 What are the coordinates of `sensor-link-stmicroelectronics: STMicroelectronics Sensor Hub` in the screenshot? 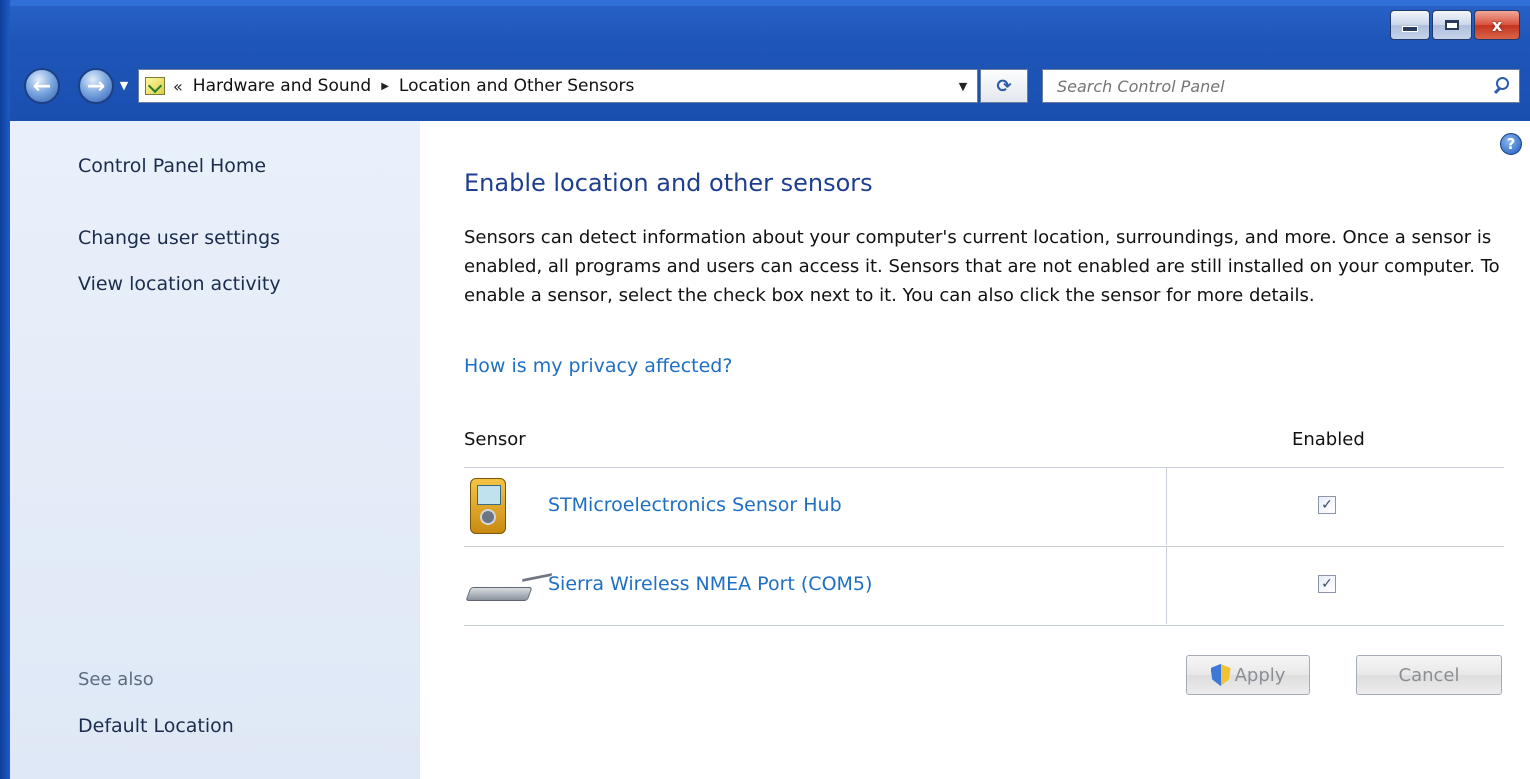 It's located at (695, 505).